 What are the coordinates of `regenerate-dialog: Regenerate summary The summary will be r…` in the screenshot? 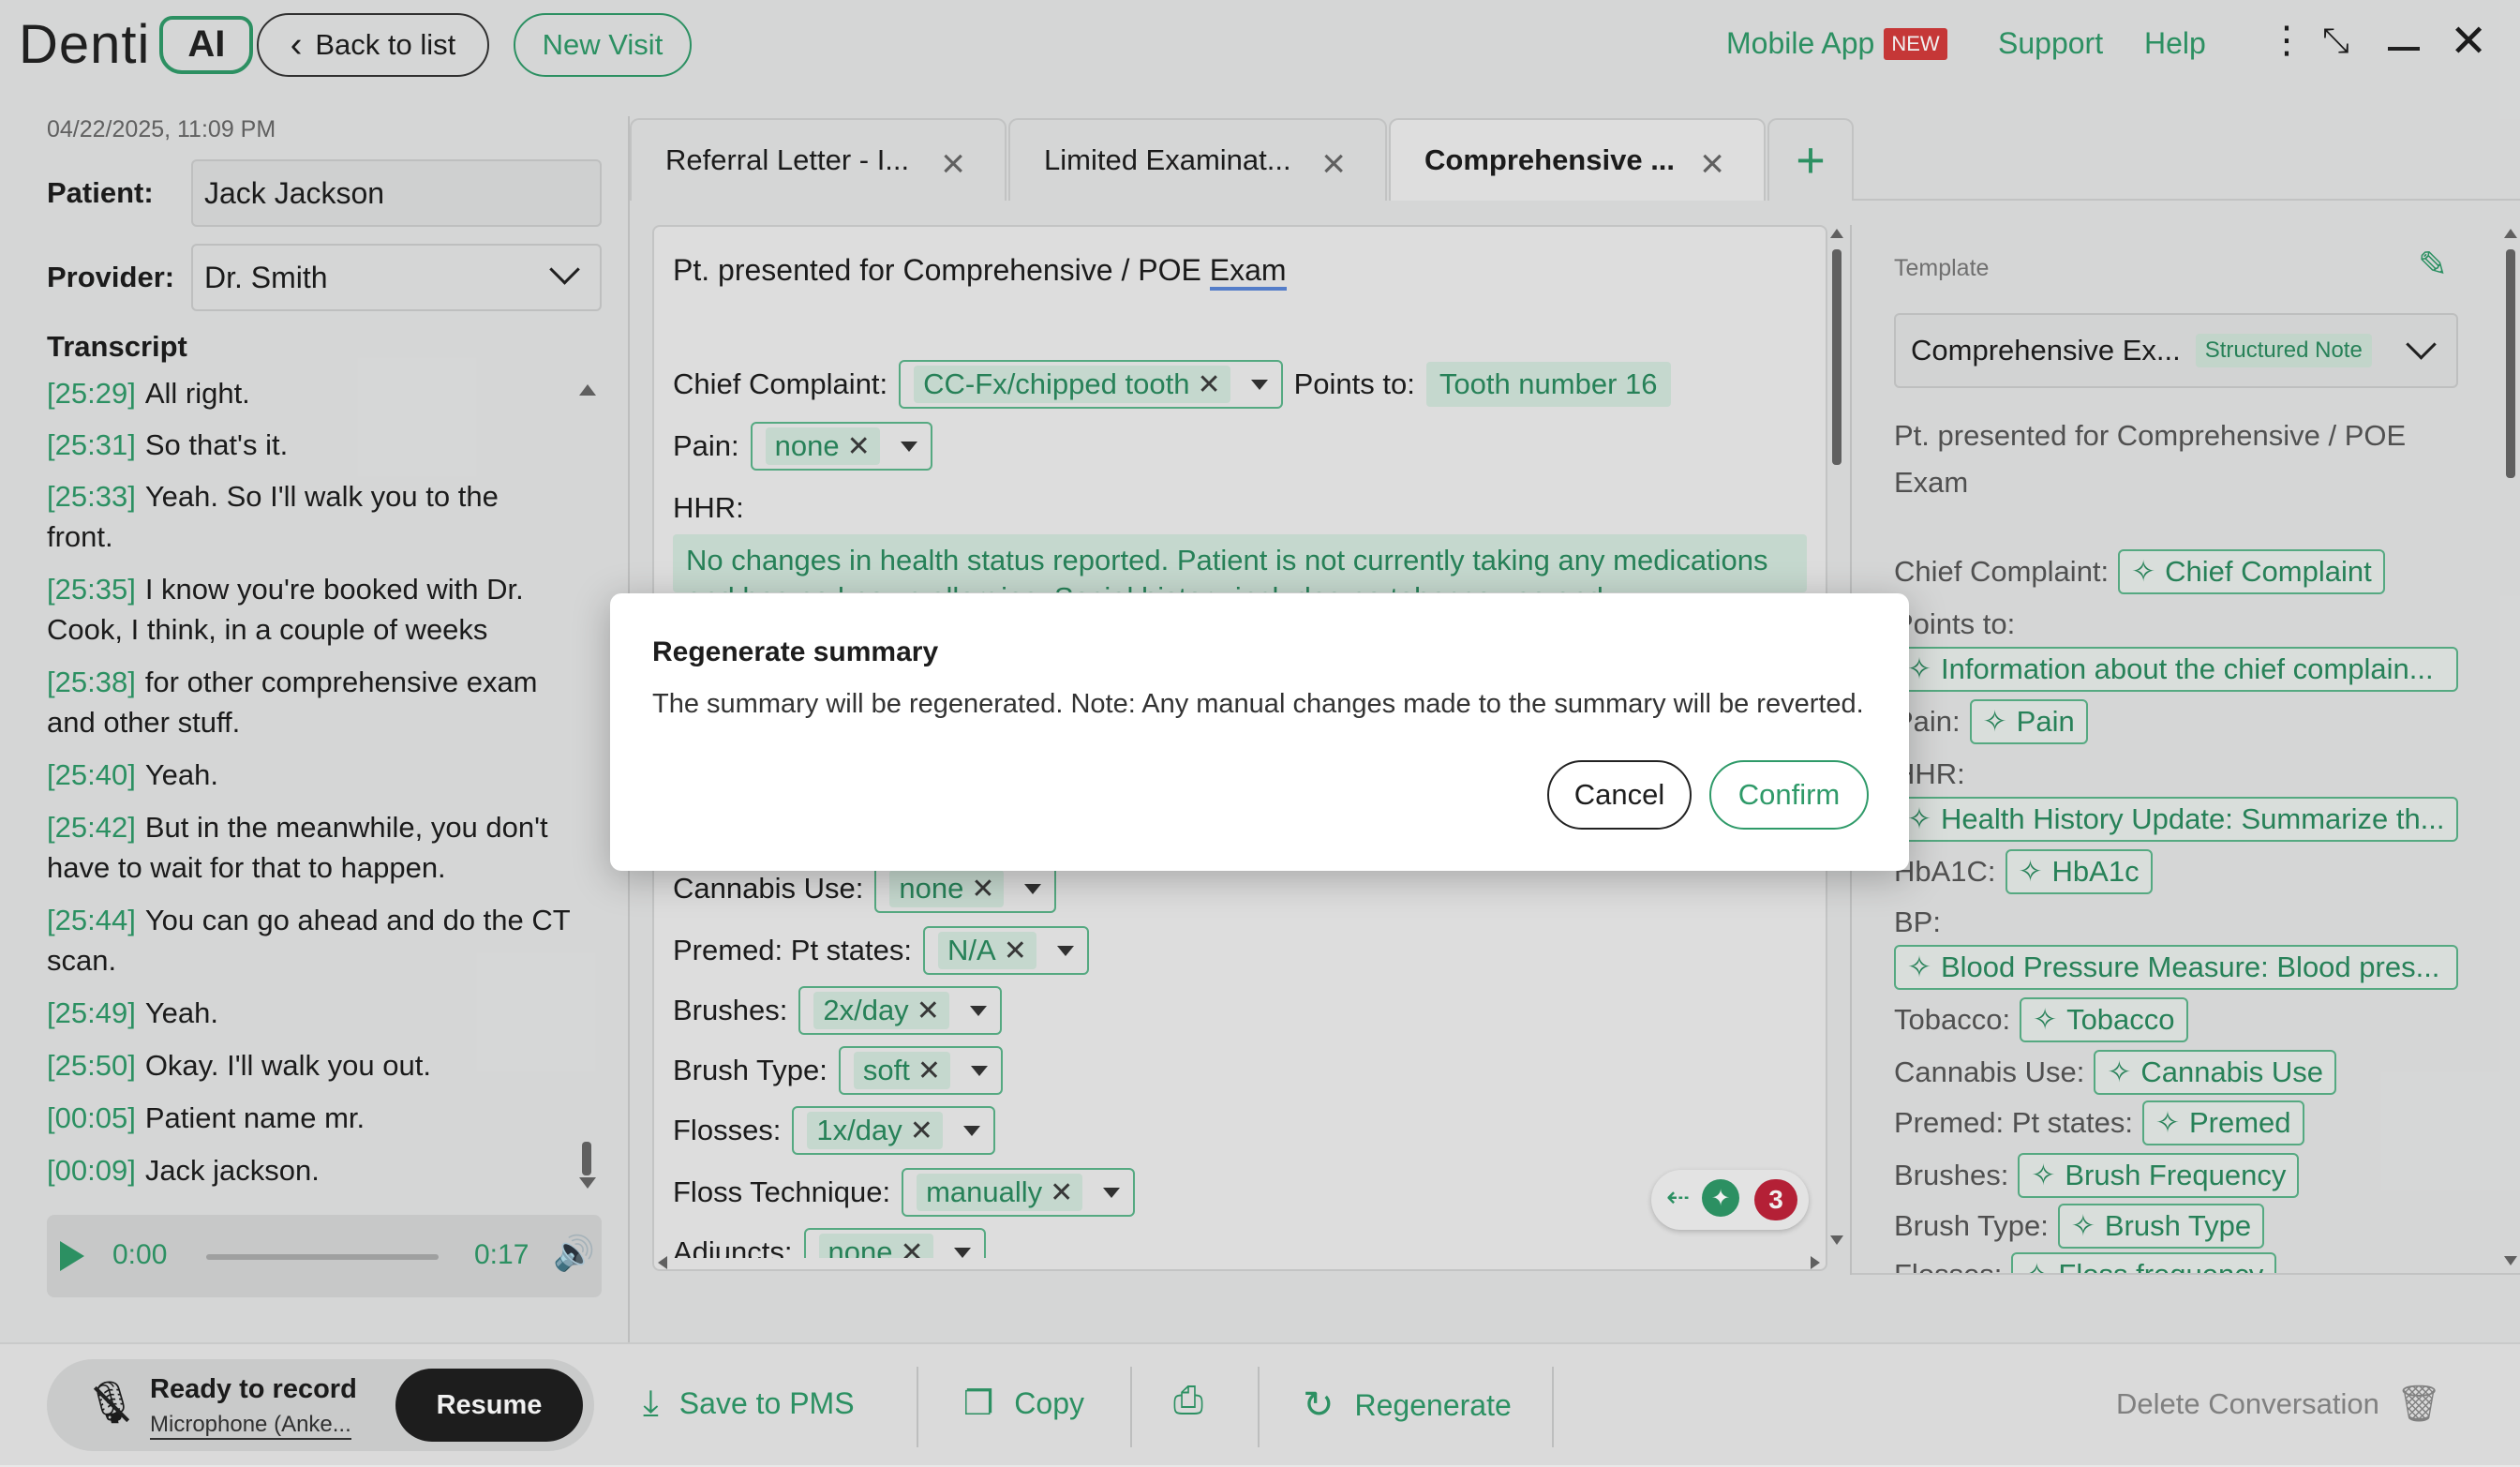 It's located at (1259, 732).